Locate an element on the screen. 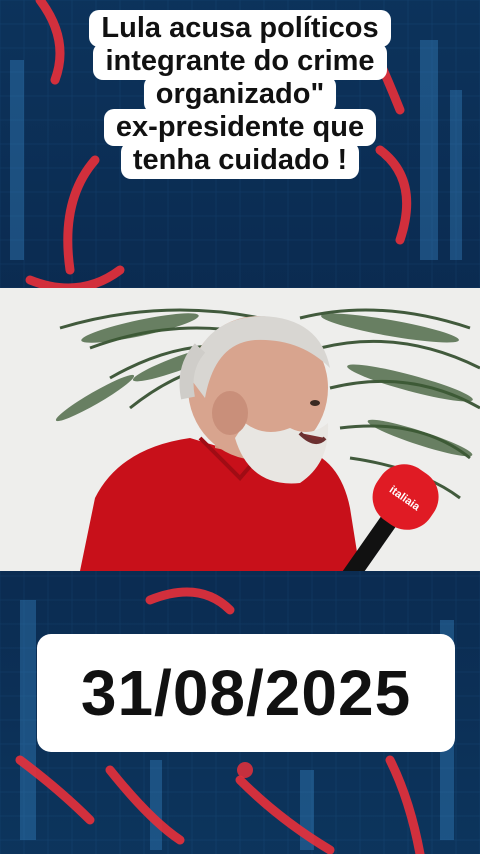  caption-line: Lula acusa políticos is located at coordinates (240, 28).